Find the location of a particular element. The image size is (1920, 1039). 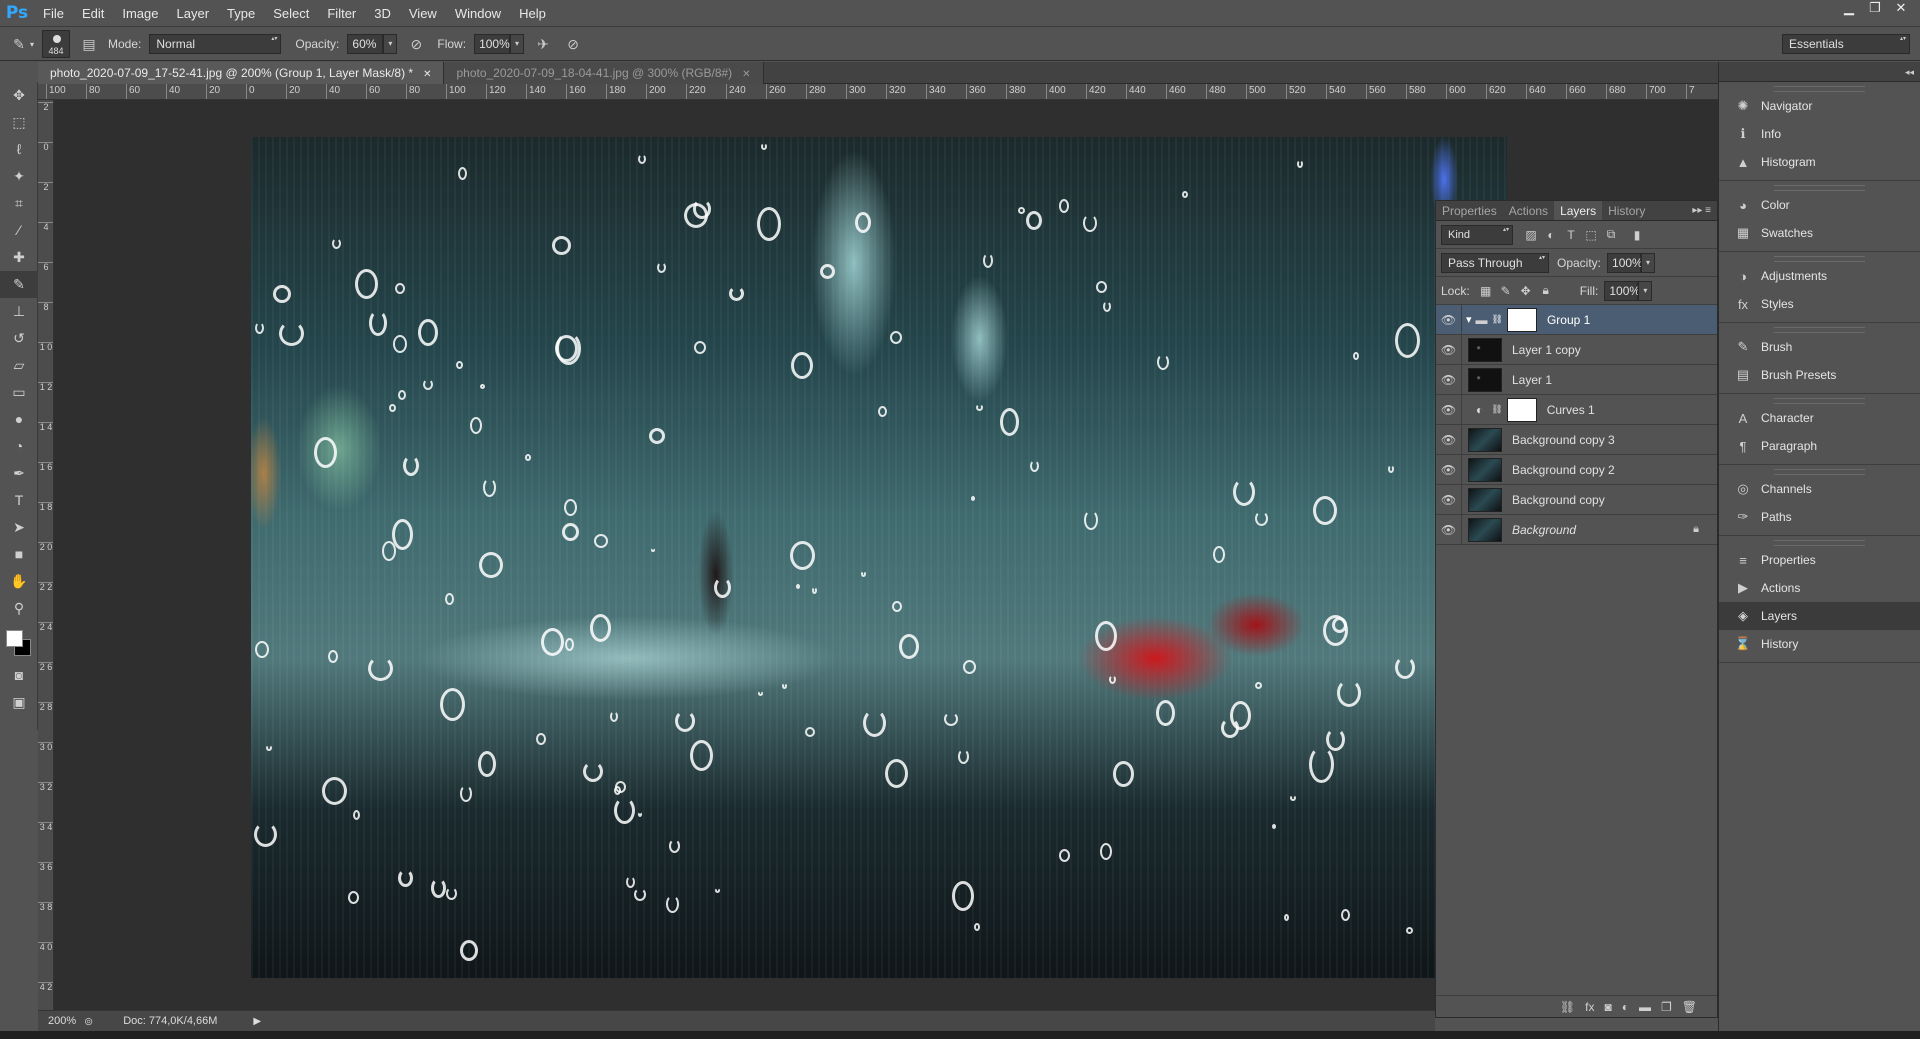

dock-item-adjustments: ◑ Adjustments is located at coordinates (1819, 276).